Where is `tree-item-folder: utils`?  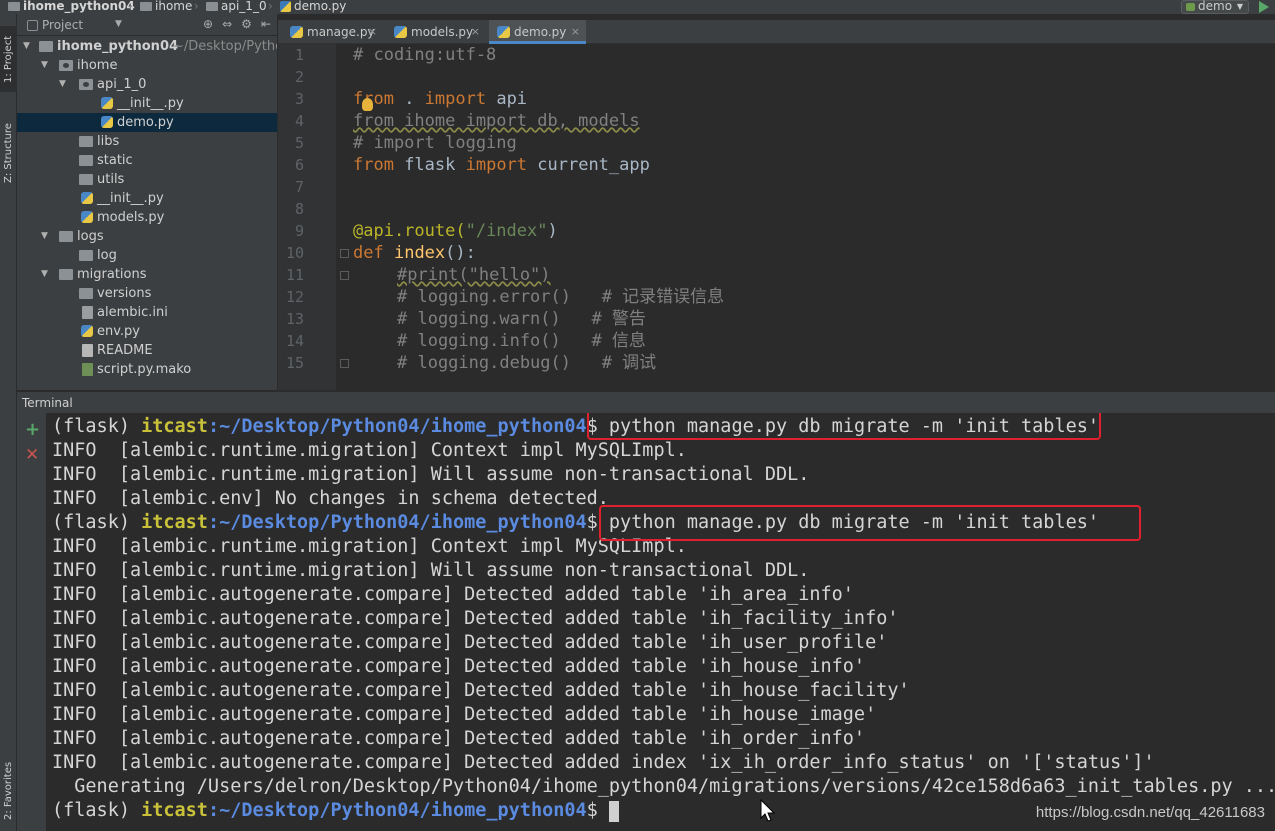 tree-item-folder: utils is located at coordinates (147, 179).